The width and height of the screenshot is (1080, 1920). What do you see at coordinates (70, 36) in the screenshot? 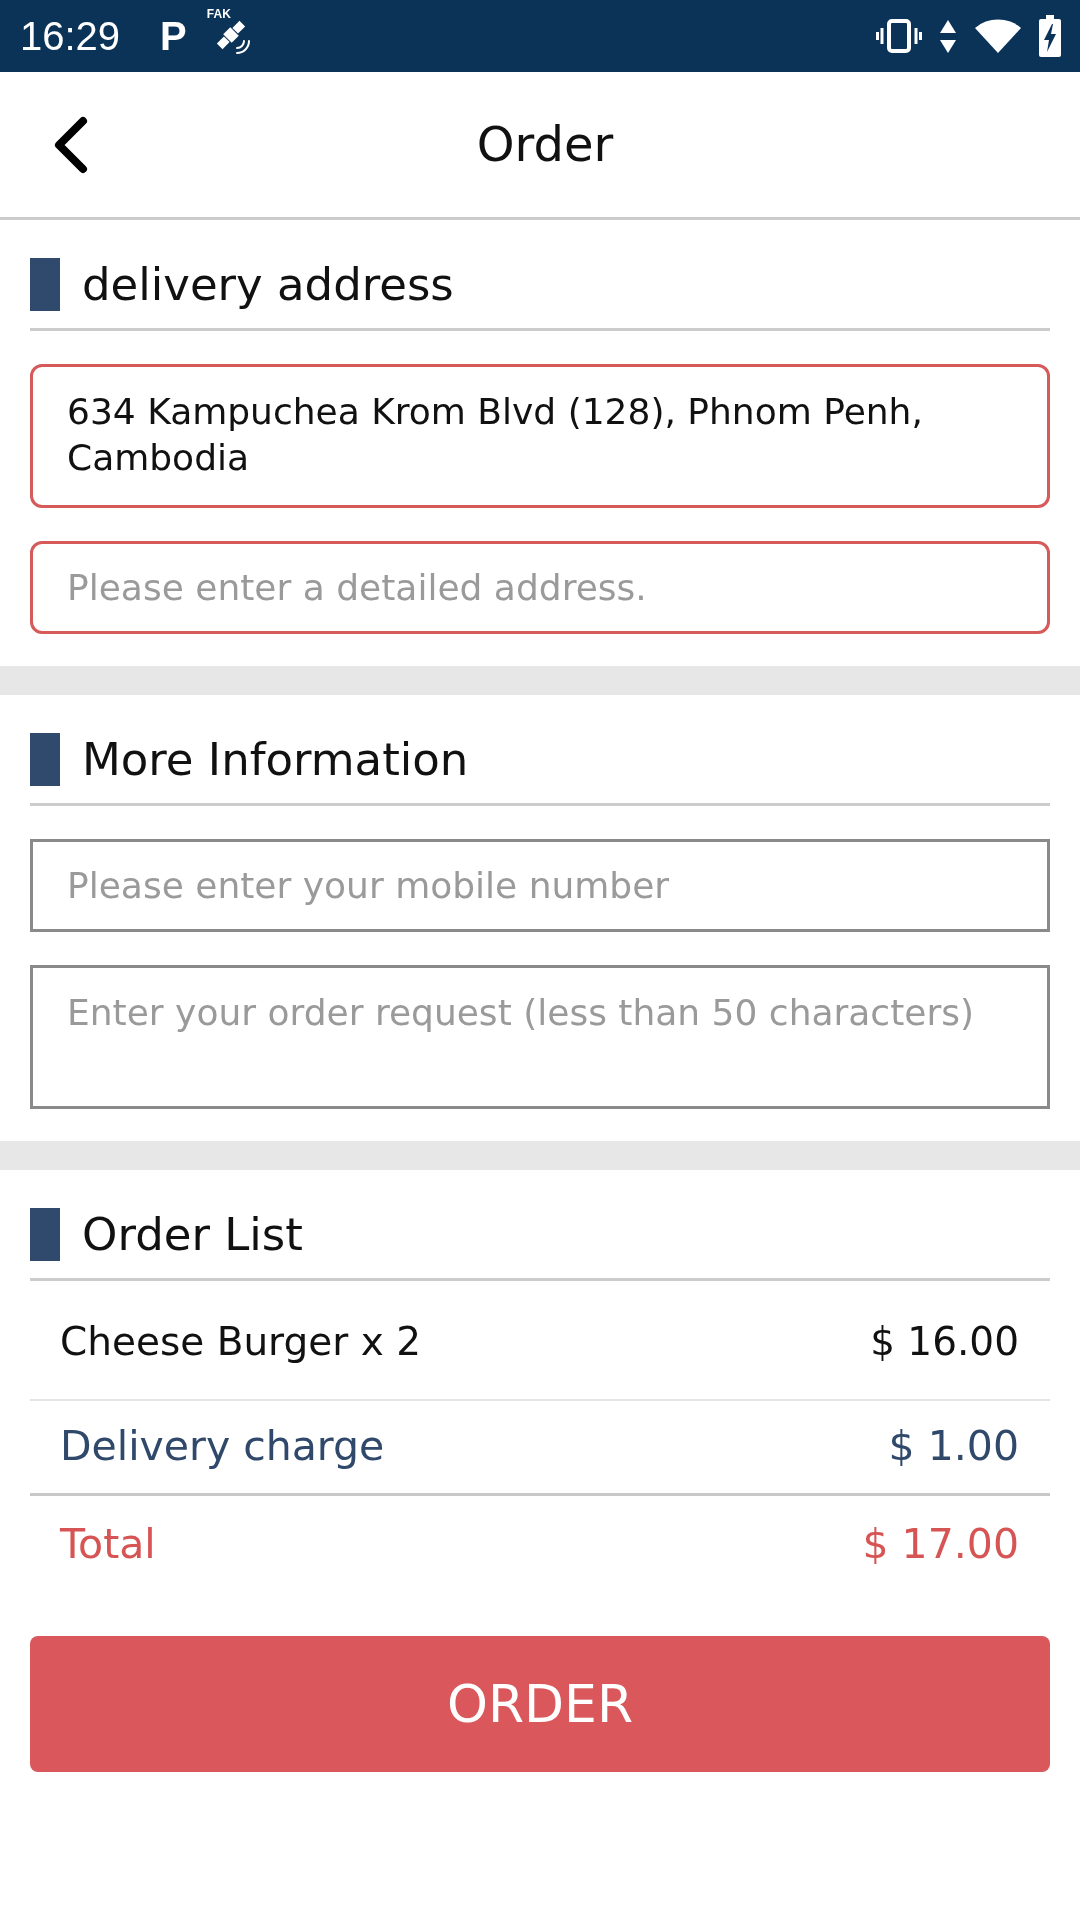
I see `status-time: 16:29` at bounding box center [70, 36].